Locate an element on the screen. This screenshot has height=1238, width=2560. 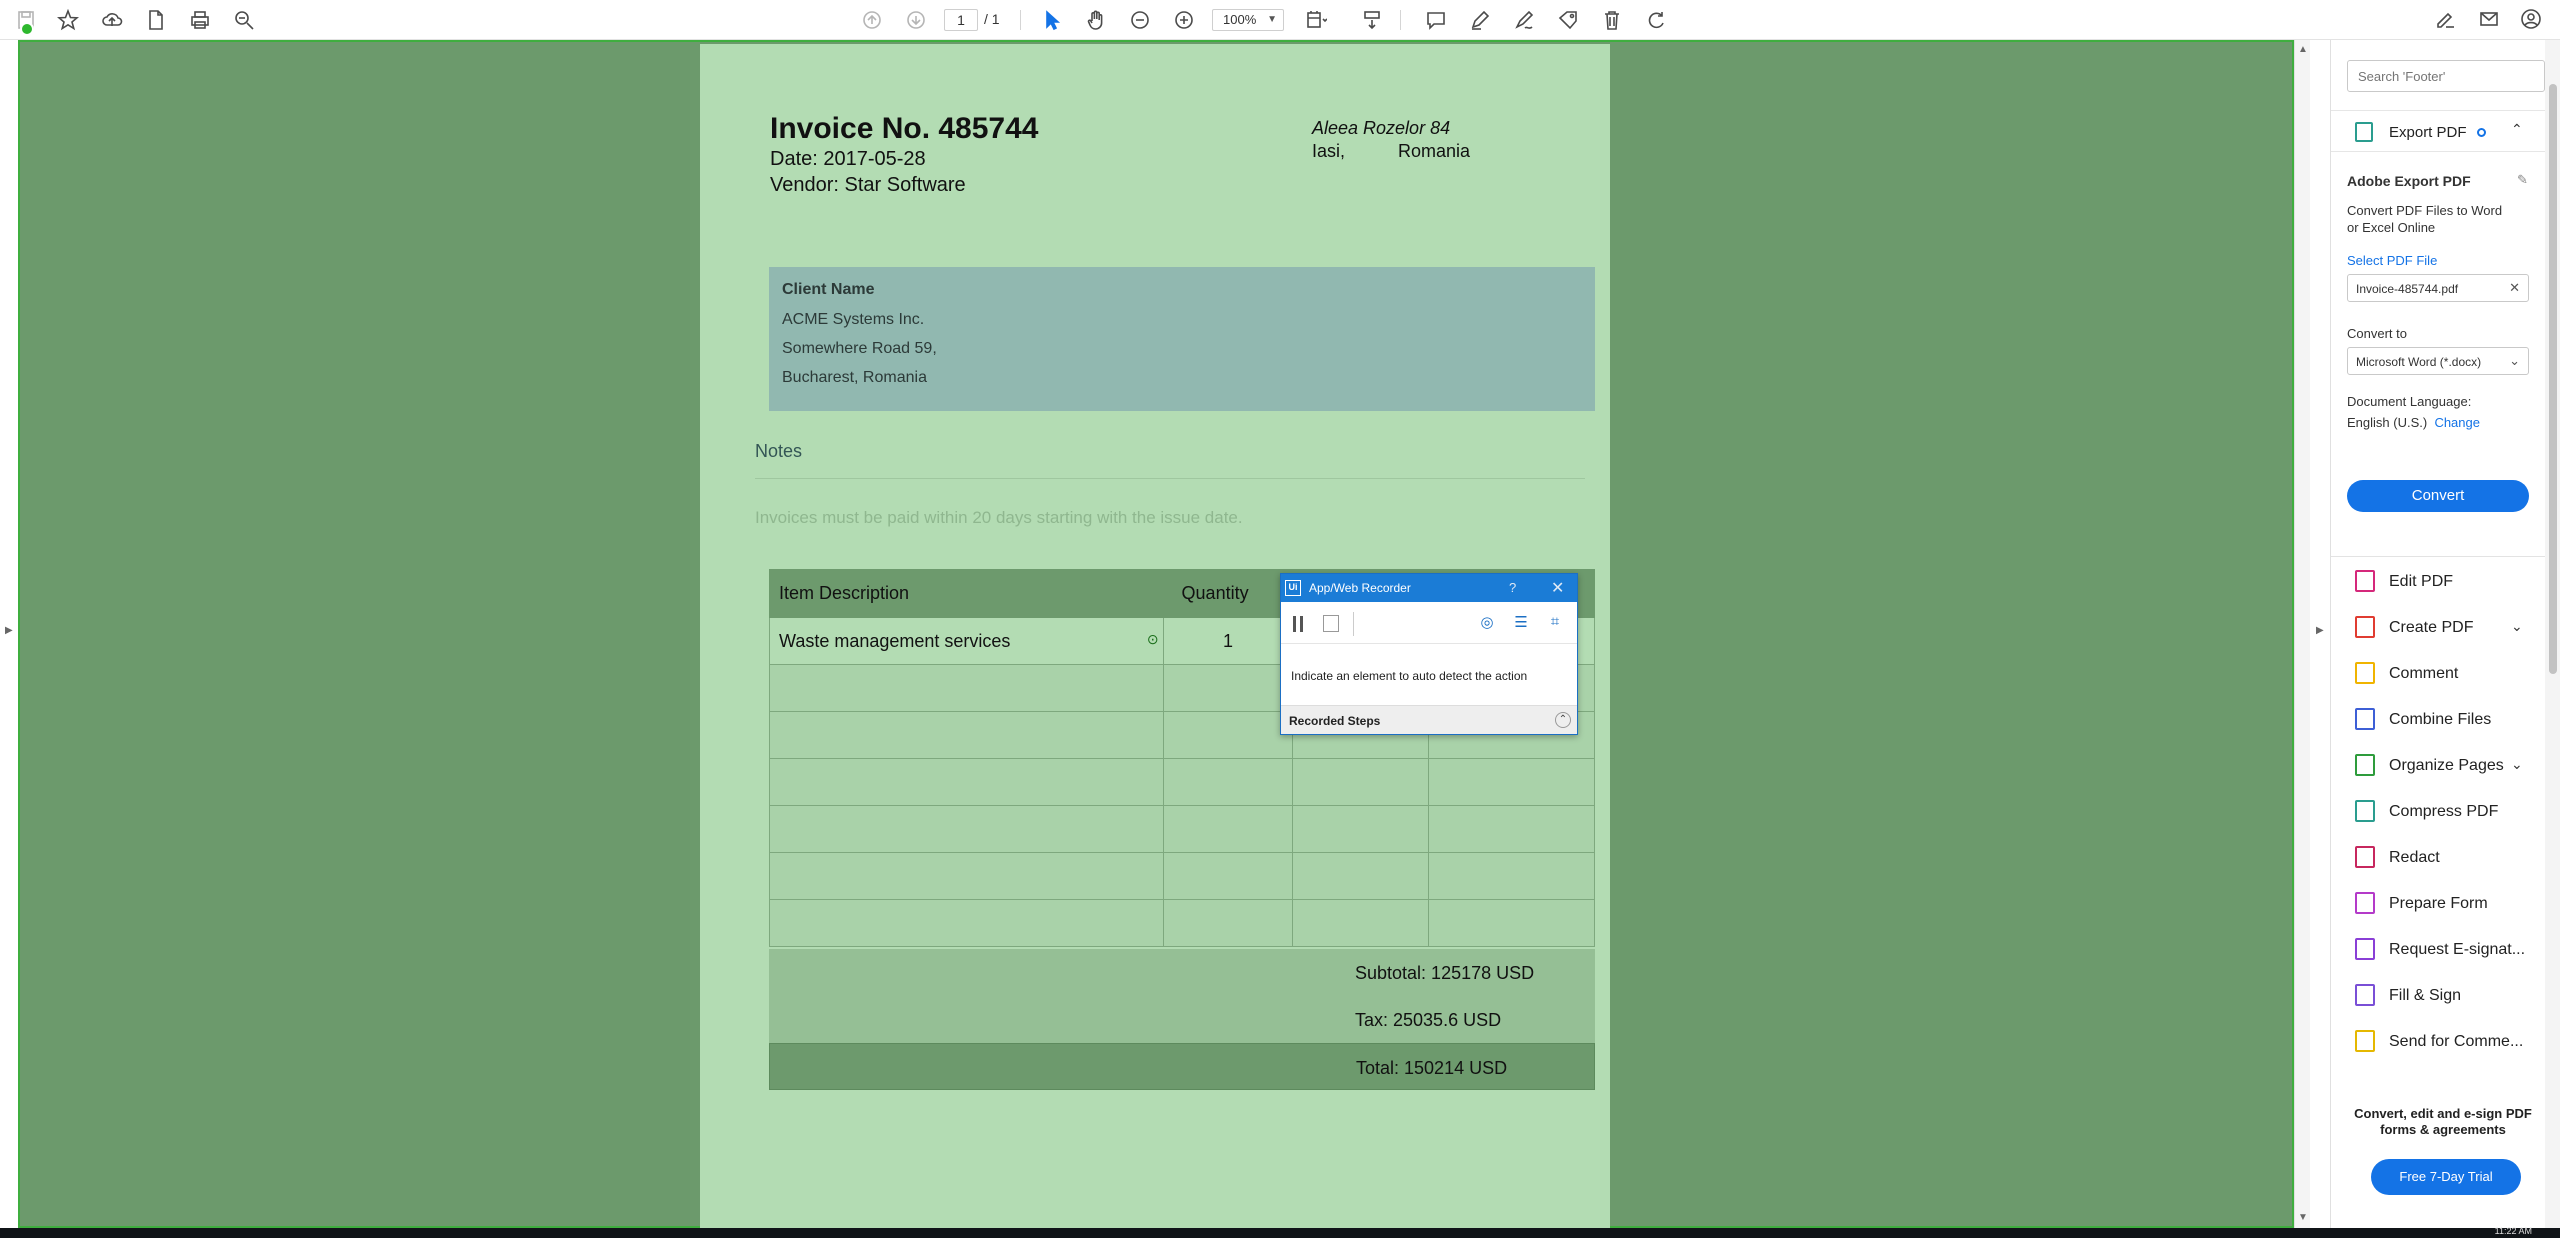
document-scrollbar: ▲ ▼ is located at coordinates (2302, 634).